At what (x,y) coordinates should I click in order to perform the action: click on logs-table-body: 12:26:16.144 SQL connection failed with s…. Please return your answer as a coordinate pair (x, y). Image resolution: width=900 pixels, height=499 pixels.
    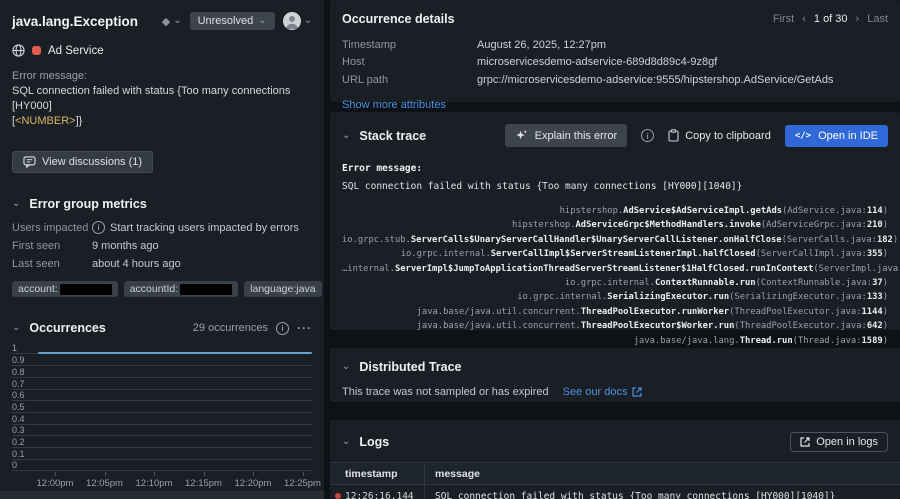
    Looking at the image, I should click on (615, 492).